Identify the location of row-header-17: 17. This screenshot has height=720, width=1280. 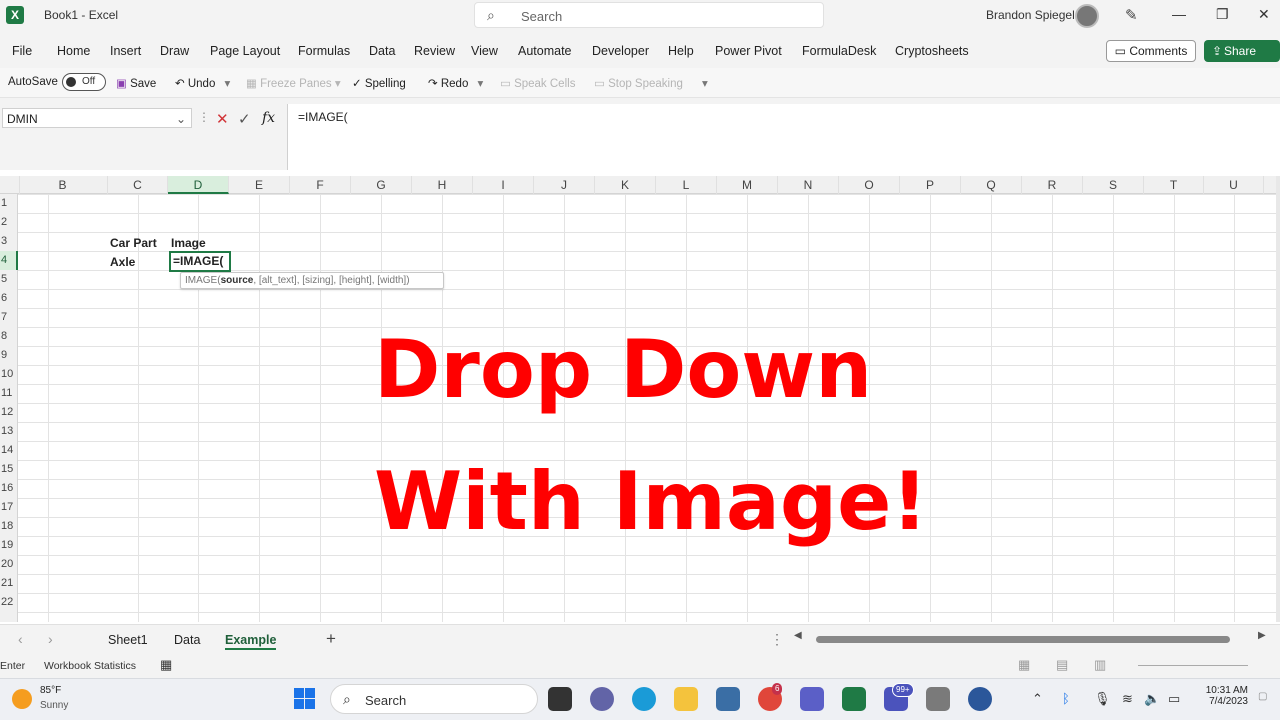
(9, 507).